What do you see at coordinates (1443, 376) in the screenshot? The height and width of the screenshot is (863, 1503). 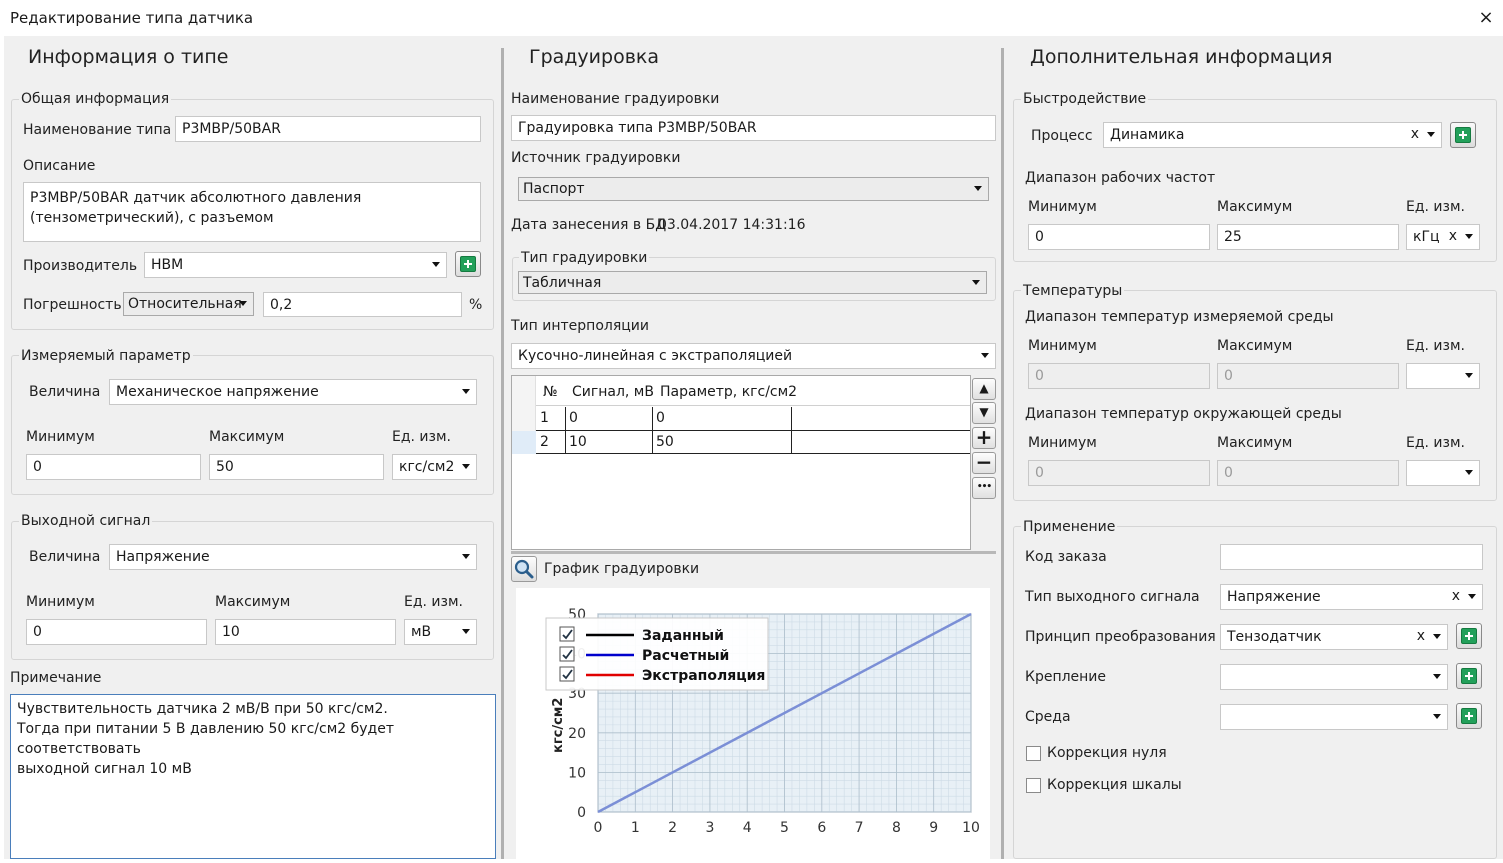 I see `medium-temp-unit-select` at bounding box center [1443, 376].